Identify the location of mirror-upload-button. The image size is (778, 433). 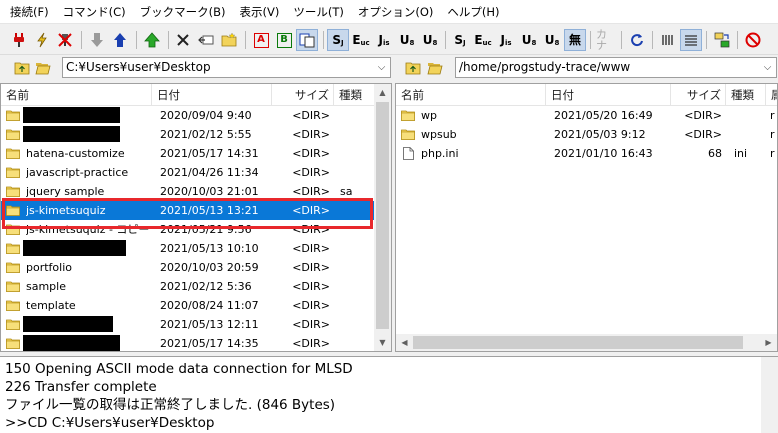
(152, 40).